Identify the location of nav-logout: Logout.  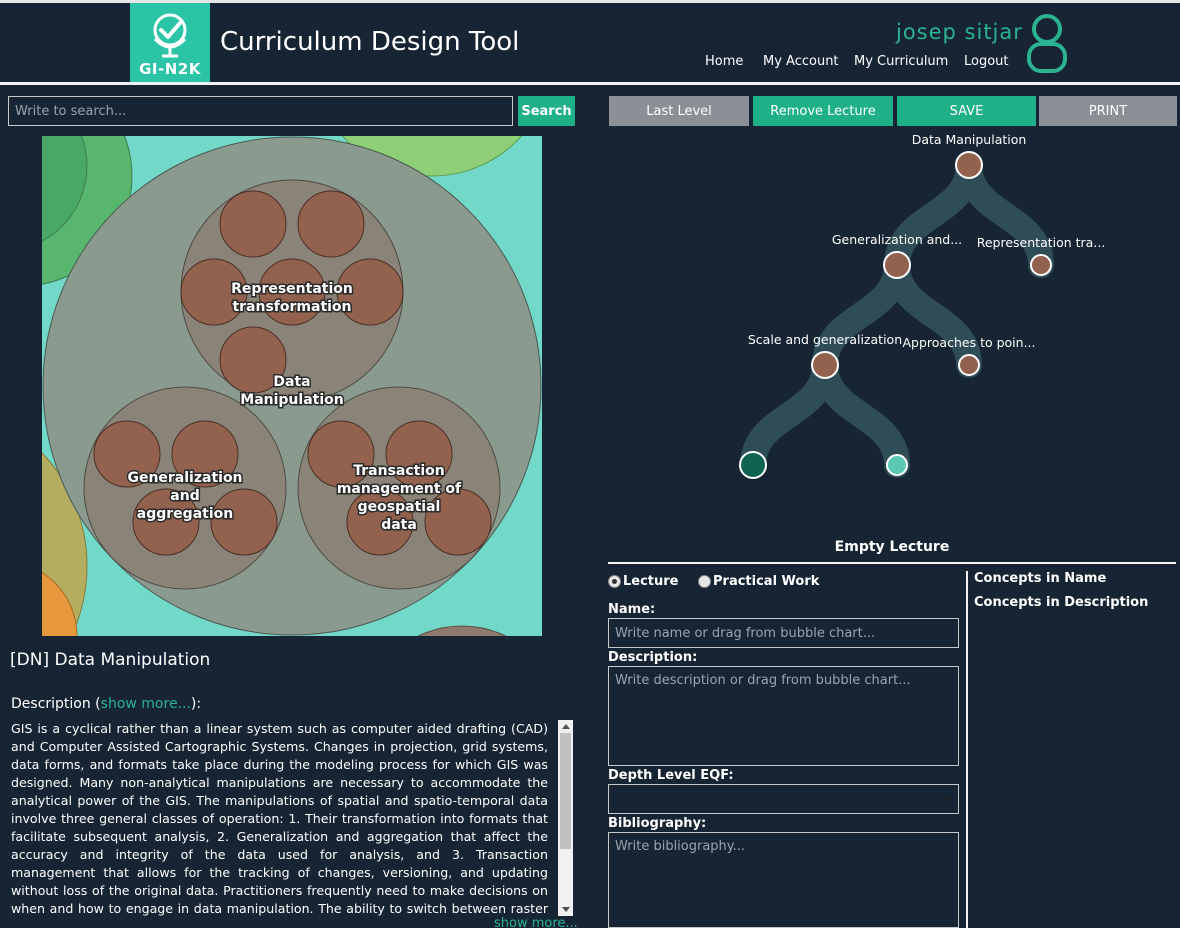
(986, 61).